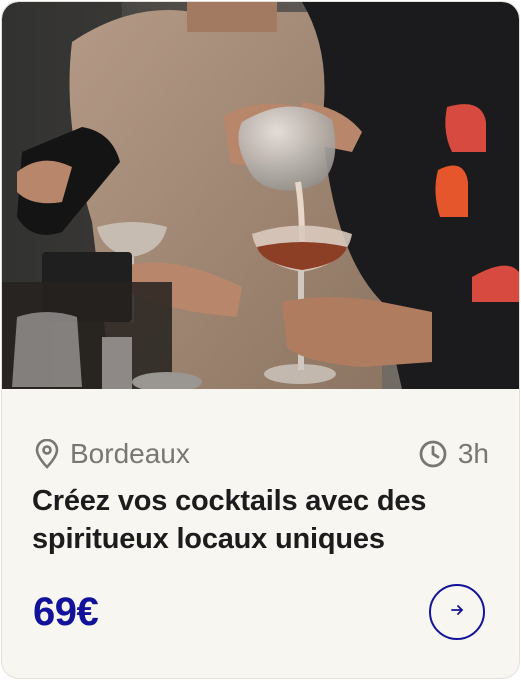 This screenshot has width=521, height=680. I want to click on meta-row: Bordeaux 3h, so click(261, 454).